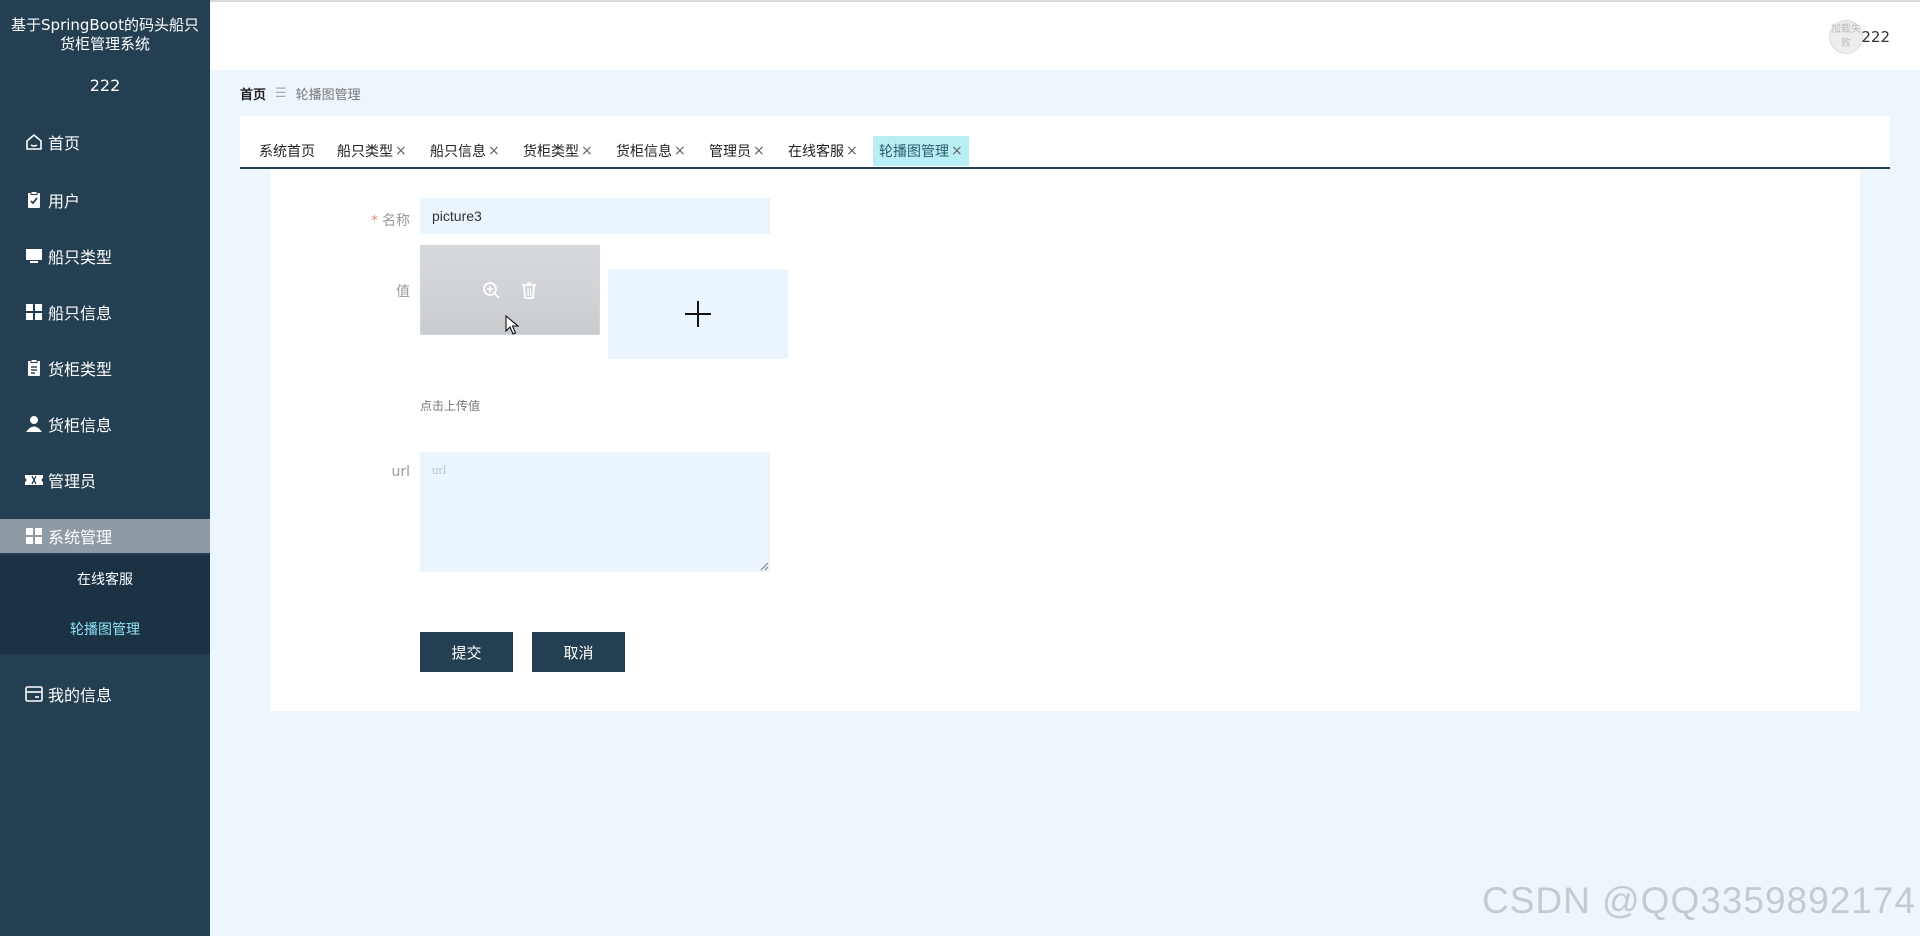 The width and height of the screenshot is (1920, 936). What do you see at coordinates (80, 425) in the screenshot?
I see `sidebar-item-label: 货柜信息` at bounding box center [80, 425].